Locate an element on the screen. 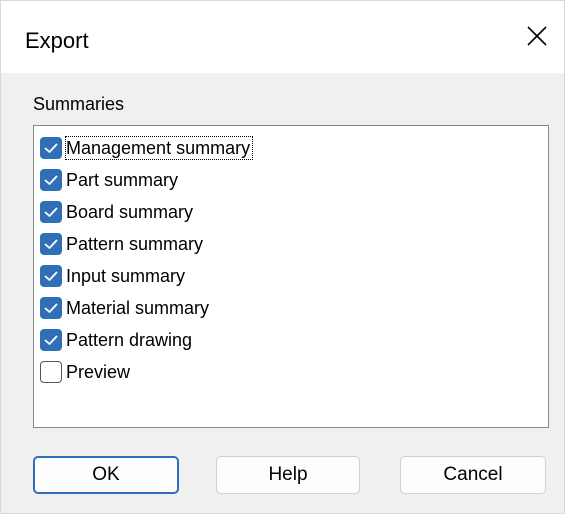 The width and height of the screenshot is (565, 514). list-item-label: Pattern drawing is located at coordinates (129, 340).